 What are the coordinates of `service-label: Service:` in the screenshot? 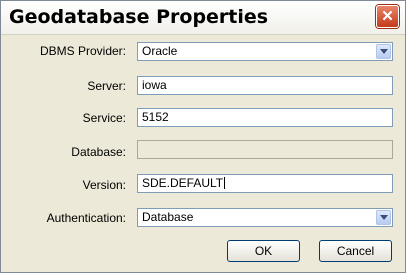 It's located at (104, 118).